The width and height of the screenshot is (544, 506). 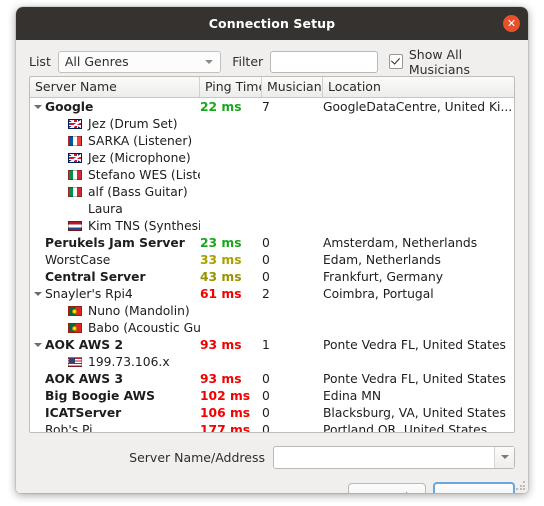 I want to click on musician-row: 199.73.106.x, so click(x=272, y=361).